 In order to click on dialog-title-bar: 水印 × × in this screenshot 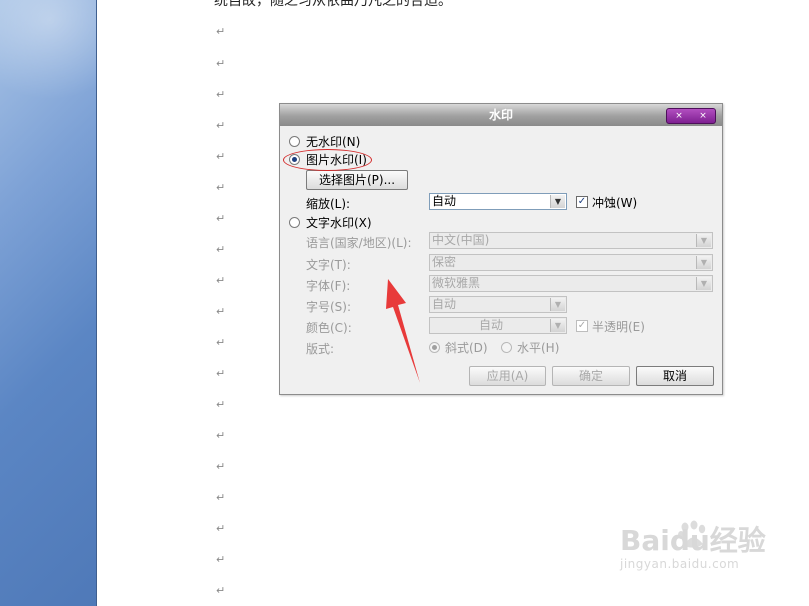, I will do `click(501, 115)`.